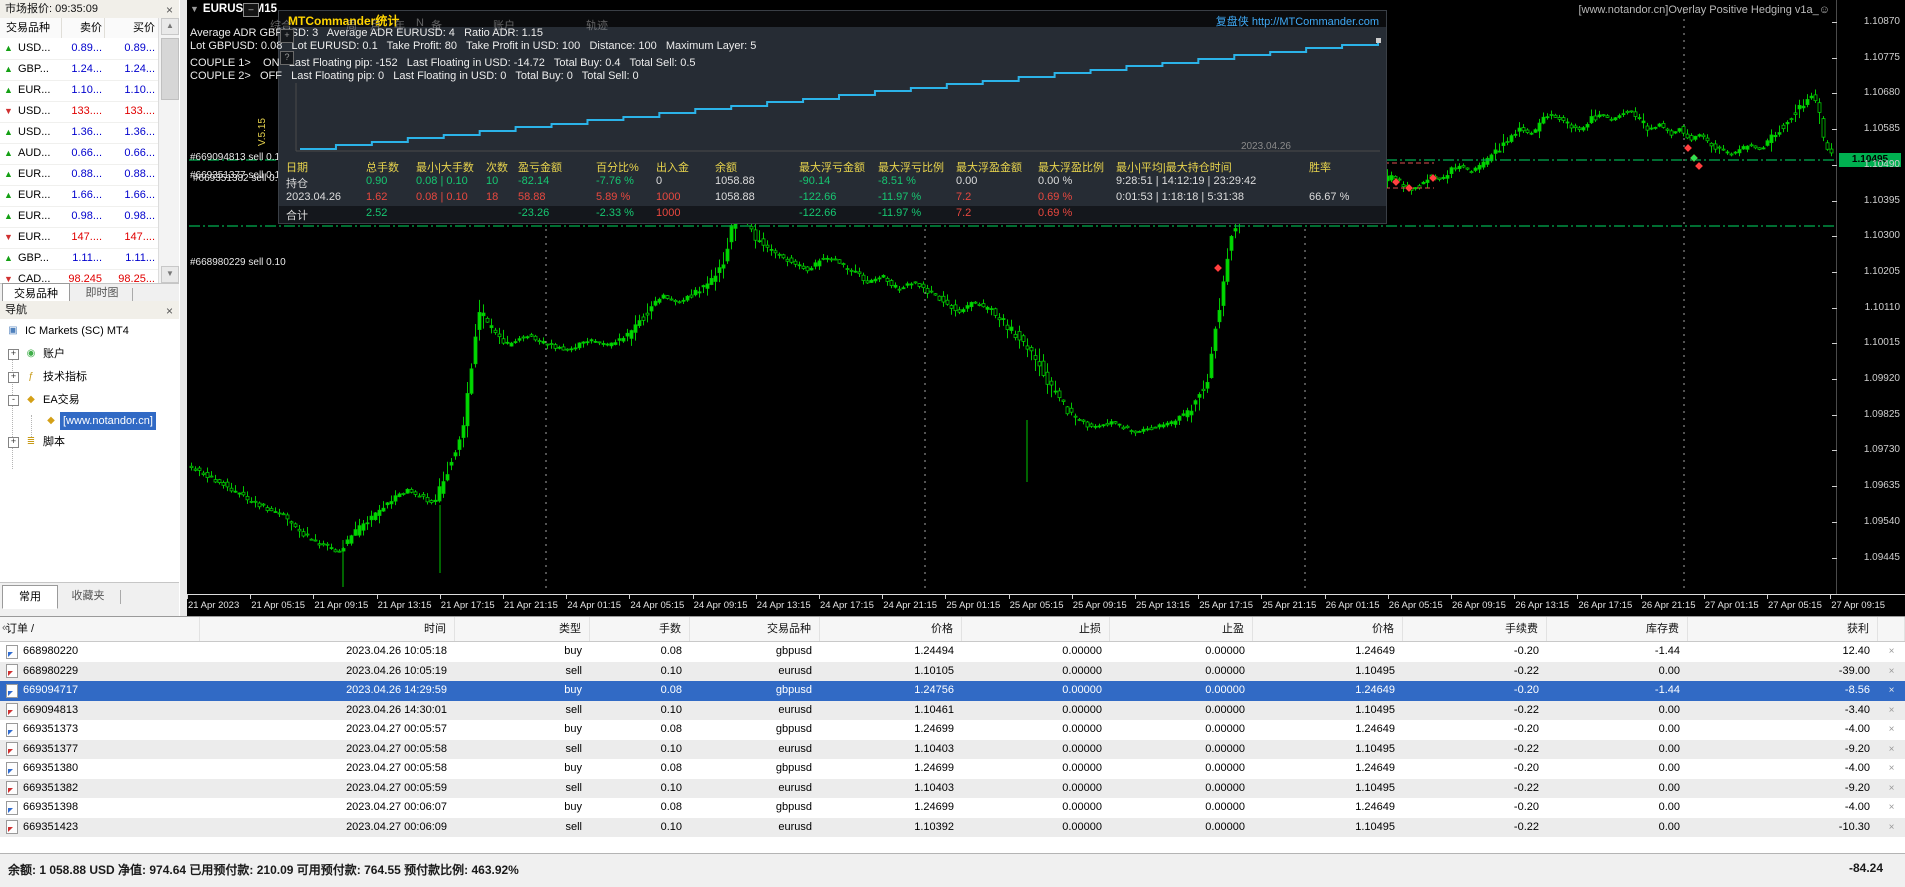  What do you see at coordinates (108, 421) in the screenshot?
I see `tree-item-label: [www.notandor.cn]` at bounding box center [108, 421].